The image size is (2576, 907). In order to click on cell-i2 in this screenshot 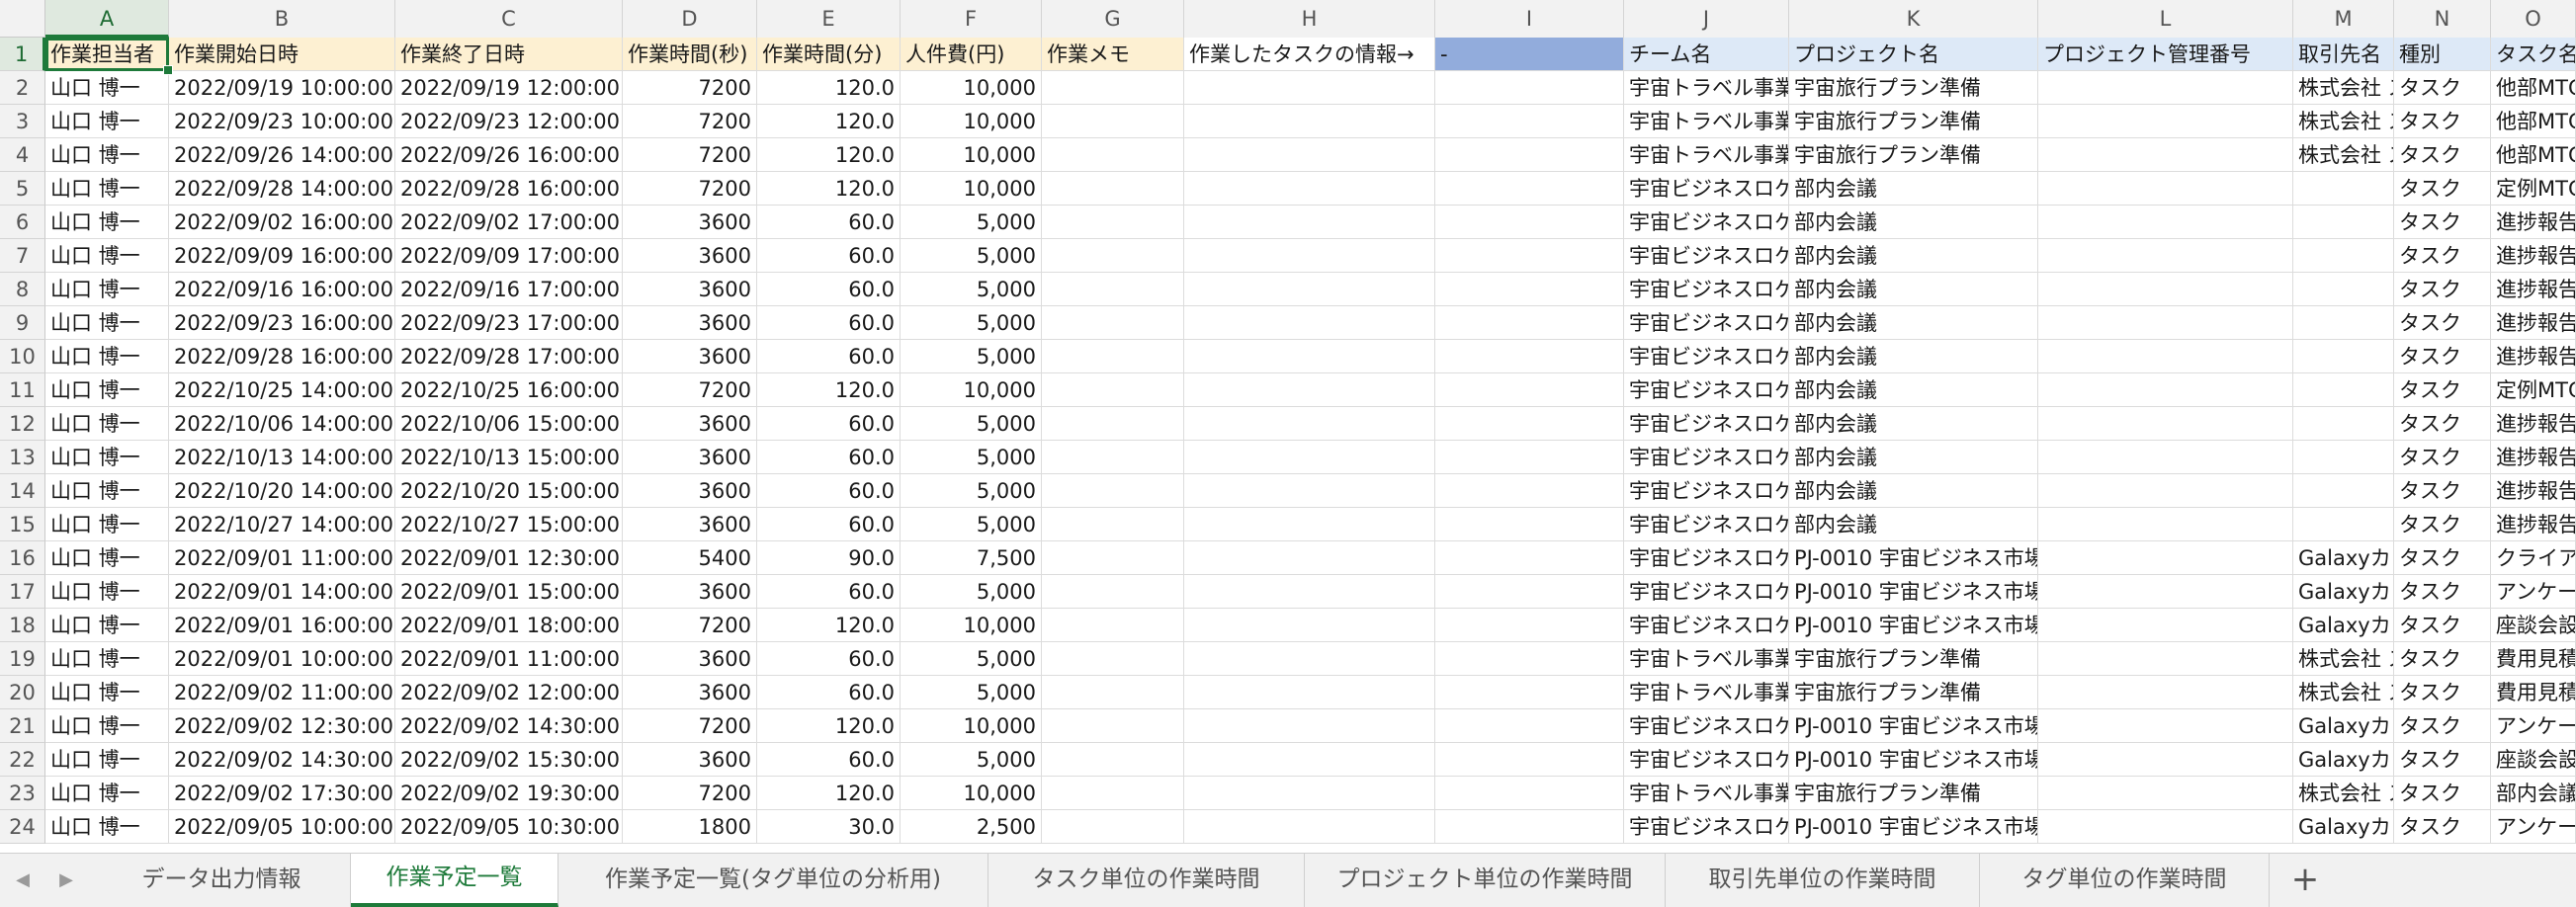, I will do `click(1529, 88)`.